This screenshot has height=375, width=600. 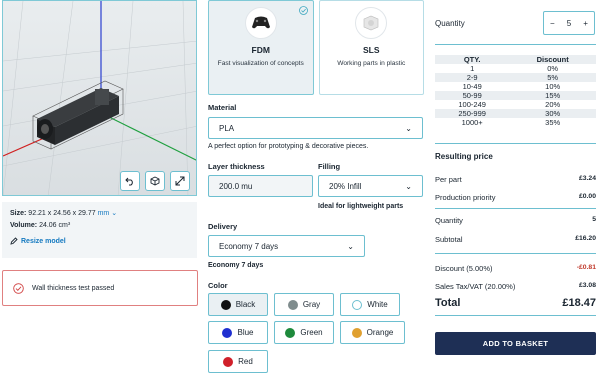 I want to click on color-option-red: Red, so click(x=238, y=361).